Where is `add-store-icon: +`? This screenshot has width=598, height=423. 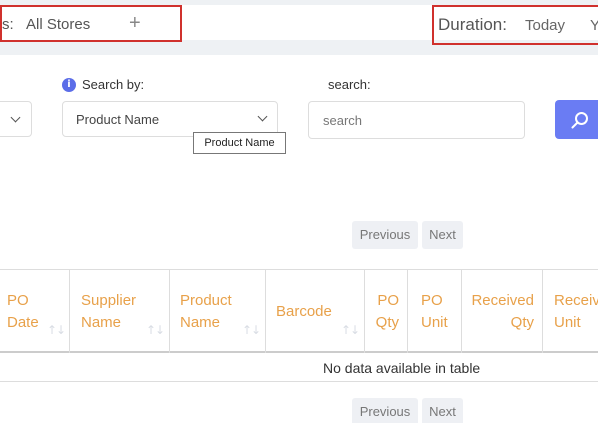
add-store-icon: + is located at coordinates (135, 23).